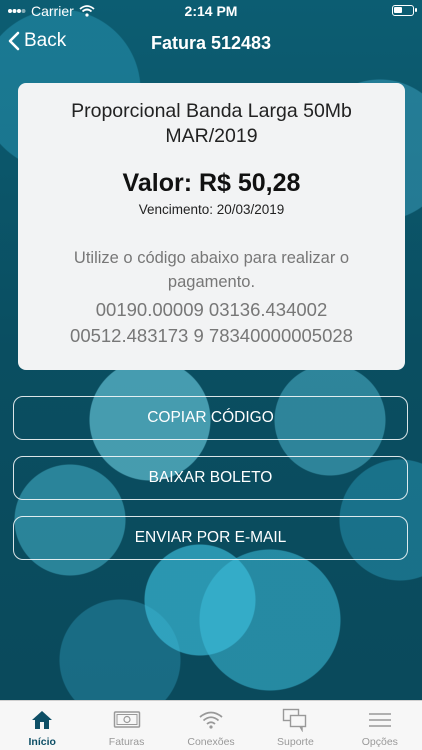  Describe the element at coordinates (211, 282) in the screenshot. I see `instruction-line-2: pagamento.` at that location.